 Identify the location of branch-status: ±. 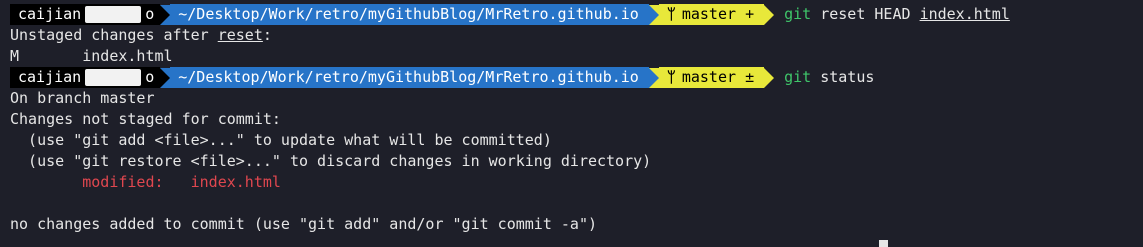
(750, 77).